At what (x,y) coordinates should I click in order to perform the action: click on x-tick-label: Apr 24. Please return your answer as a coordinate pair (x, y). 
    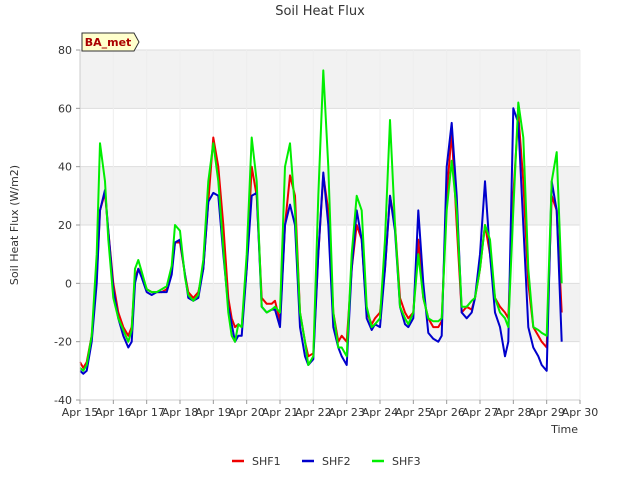
    Looking at the image, I should click on (380, 412).